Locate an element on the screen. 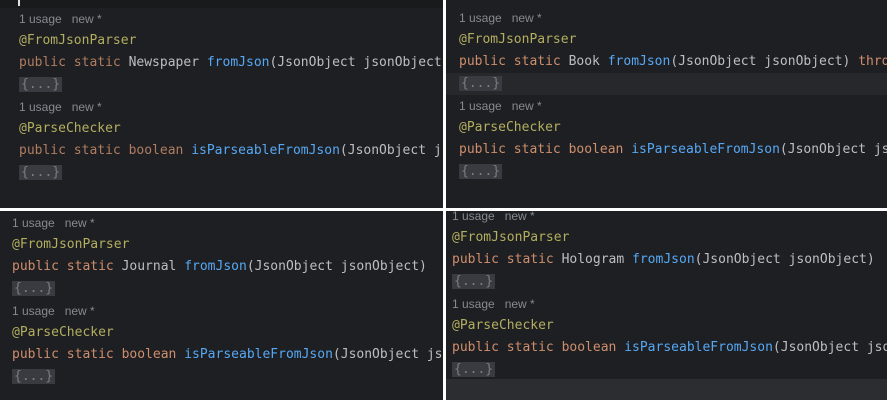  text-cursor is located at coordinates (19, 3).